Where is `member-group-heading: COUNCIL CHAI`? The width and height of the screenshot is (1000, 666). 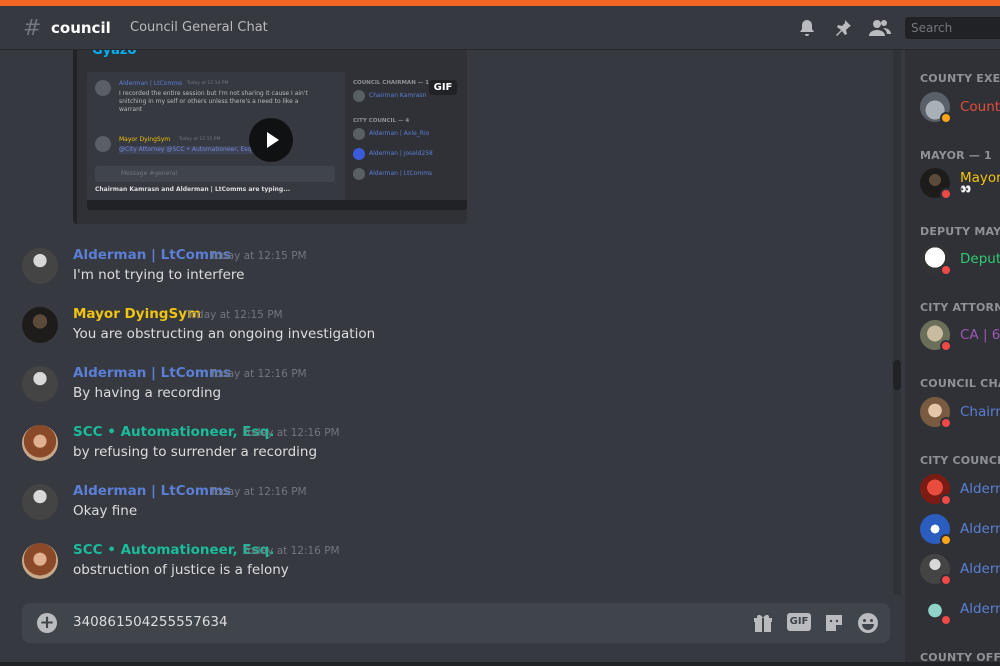
member-group-heading: COUNCIL CHAI is located at coordinates (960, 383).